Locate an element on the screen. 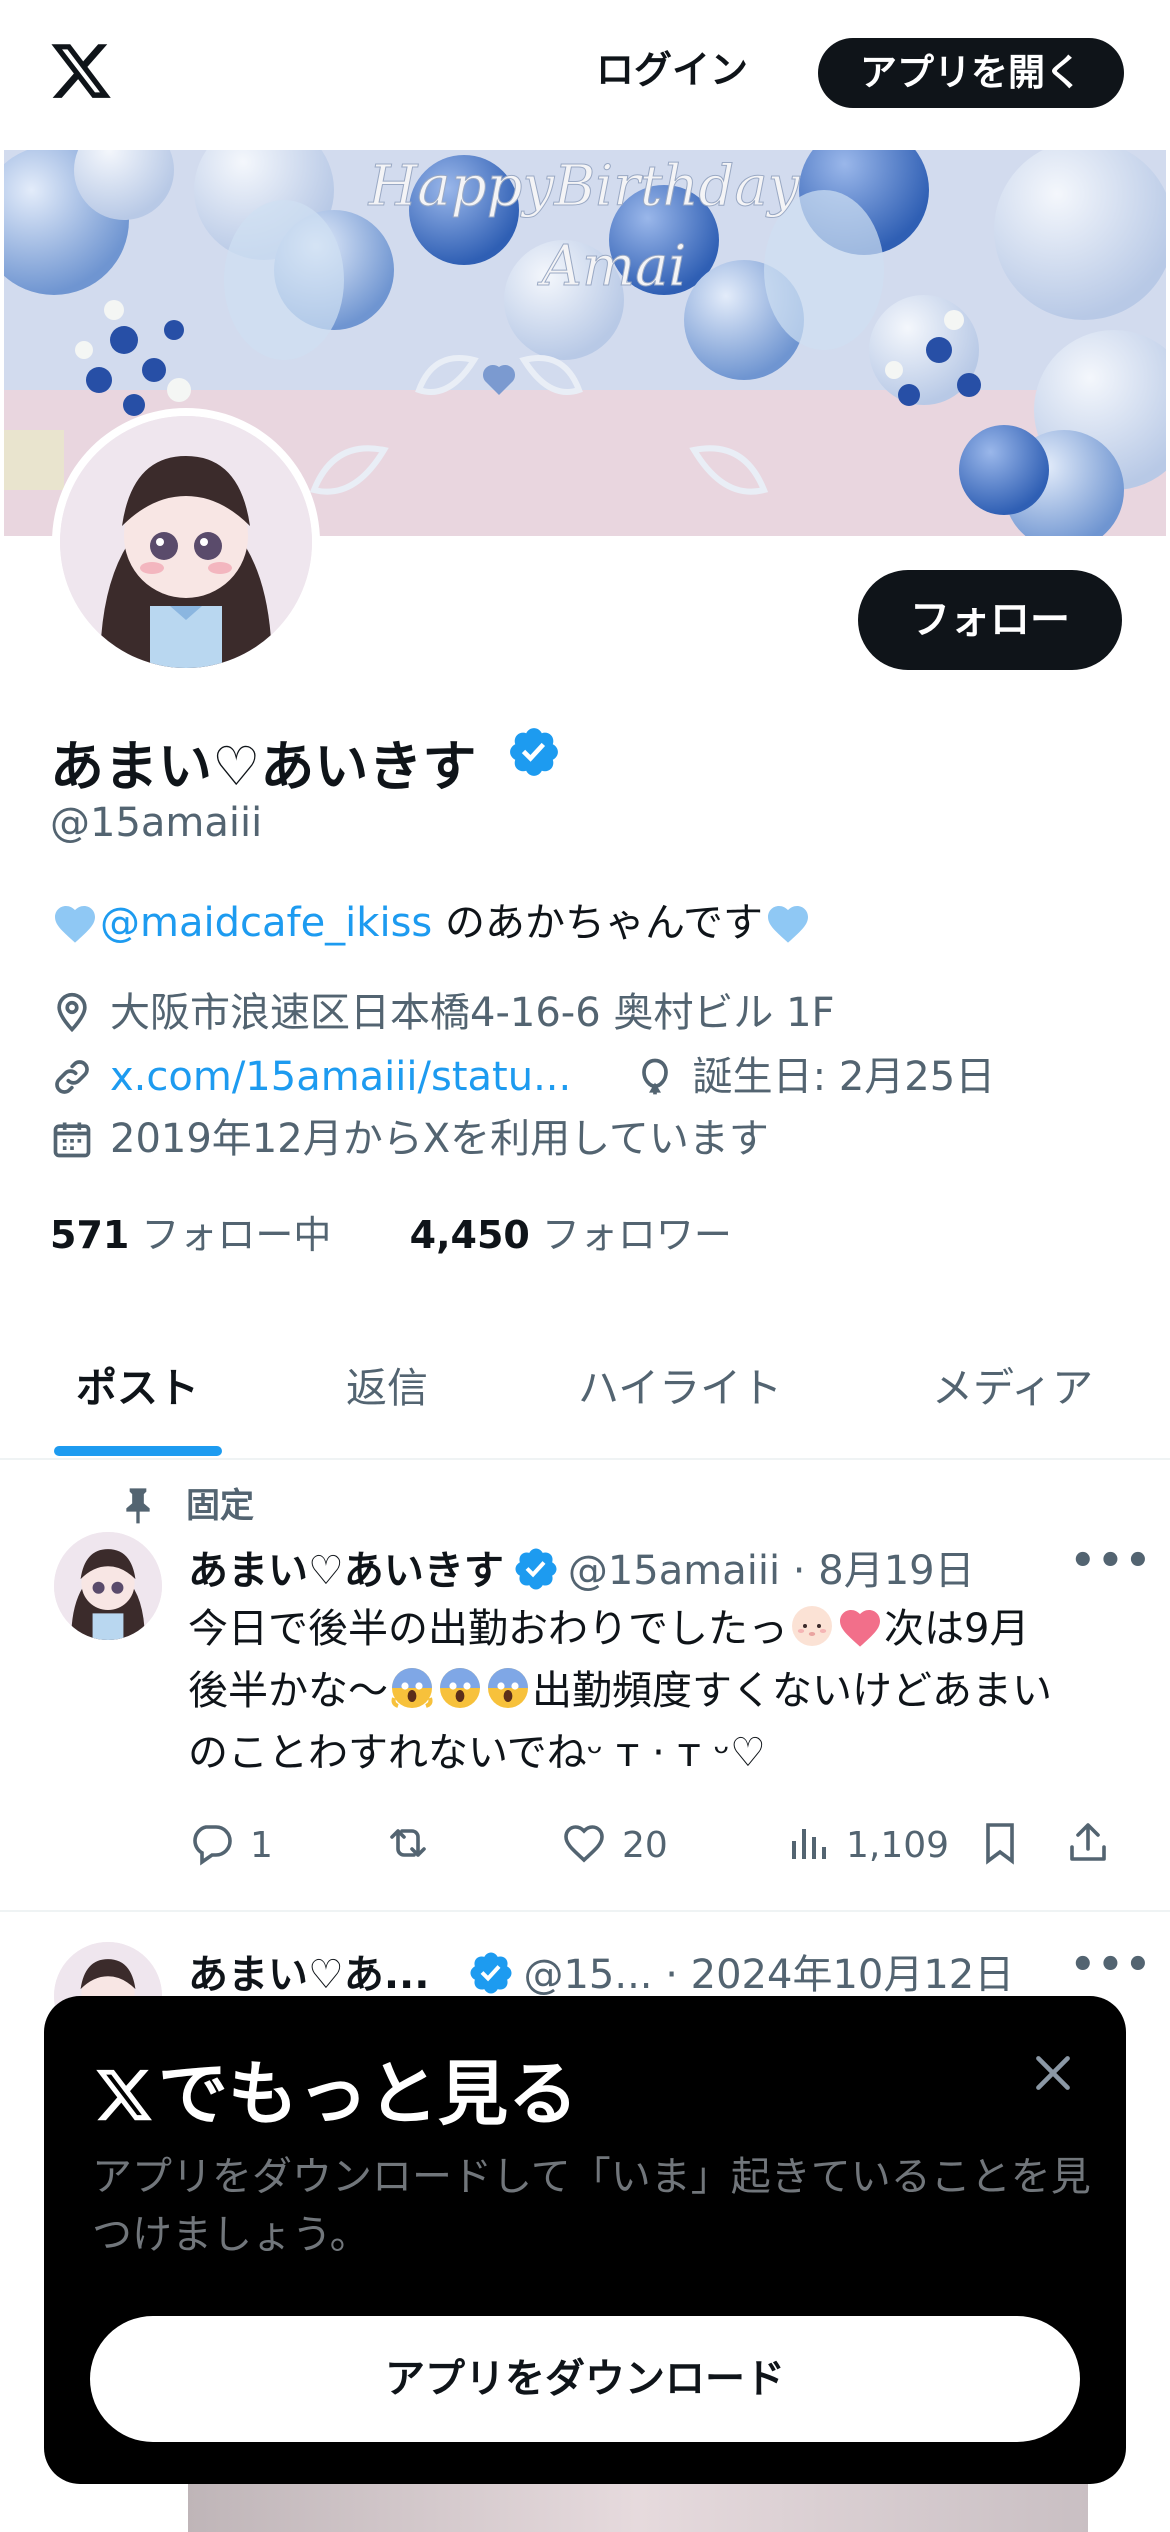 The image size is (1170, 2532). location-pin-icon is located at coordinates (72, 1012).